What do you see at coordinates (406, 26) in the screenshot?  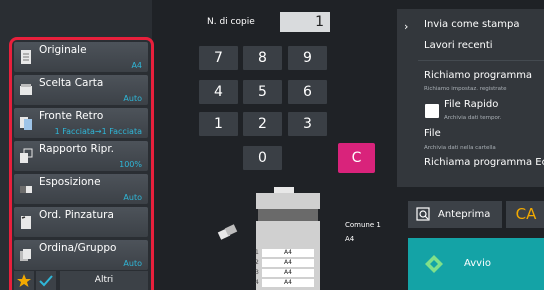 I see `chevron-right-icon: ›` at bounding box center [406, 26].